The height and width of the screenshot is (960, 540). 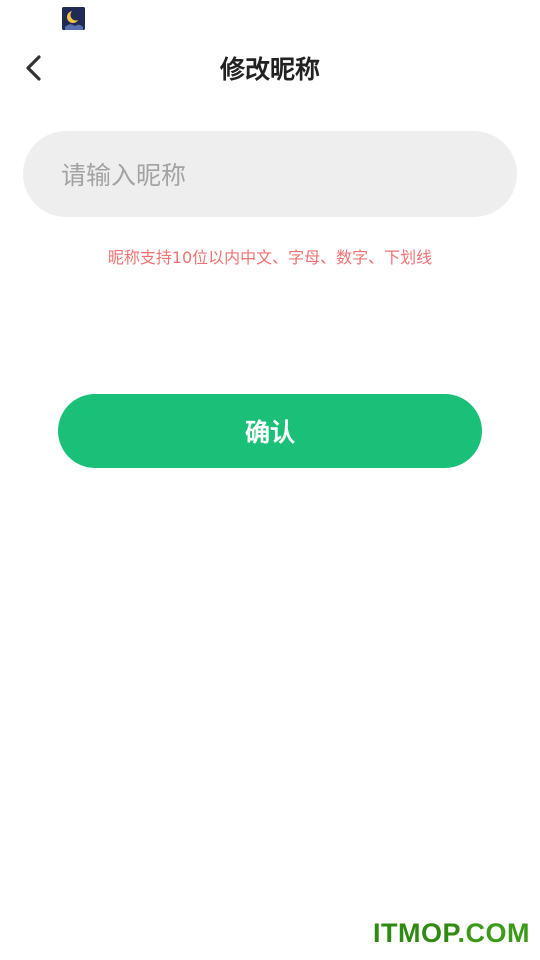 I want to click on confirm-button: 确认, so click(x=270, y=431).